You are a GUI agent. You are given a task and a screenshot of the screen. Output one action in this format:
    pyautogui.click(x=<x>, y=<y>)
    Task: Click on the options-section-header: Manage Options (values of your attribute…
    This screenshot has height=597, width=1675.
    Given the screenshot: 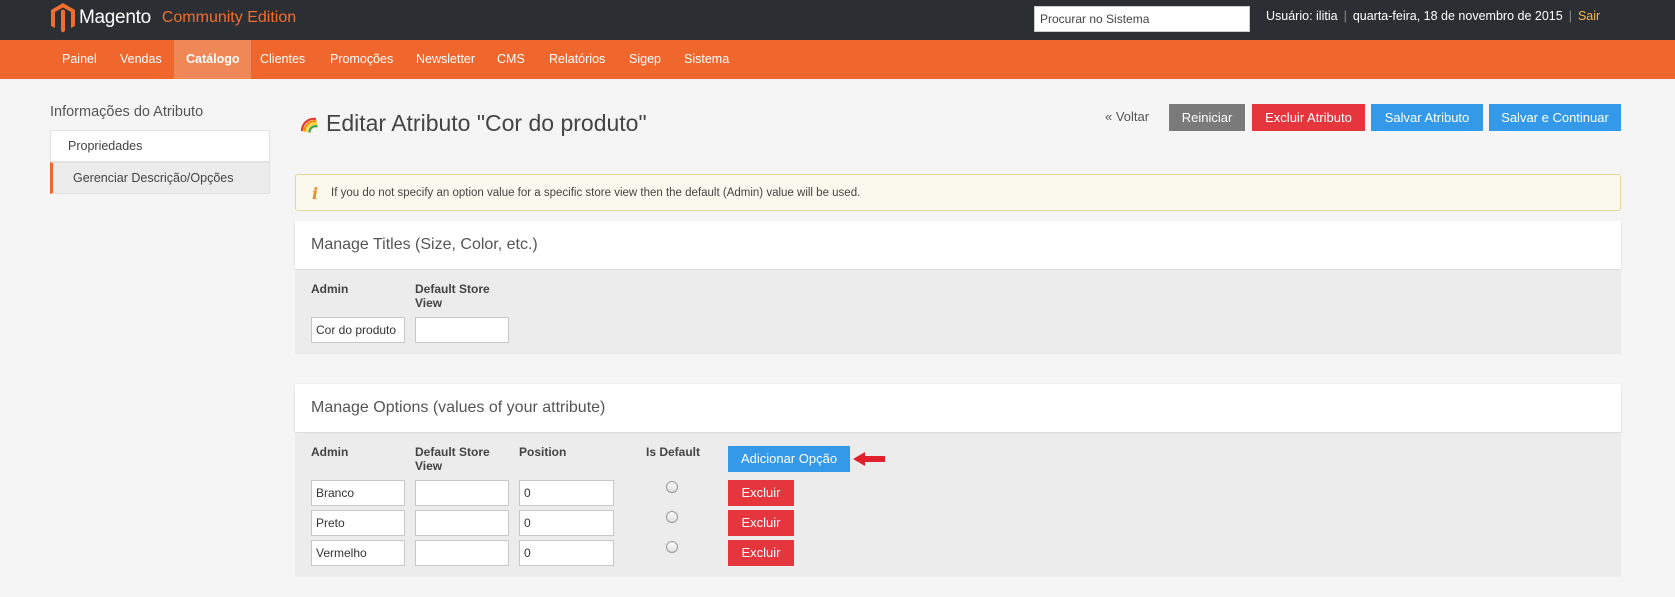 What is the action you would take?
    pyautogui.click(x=958, y=408)
    